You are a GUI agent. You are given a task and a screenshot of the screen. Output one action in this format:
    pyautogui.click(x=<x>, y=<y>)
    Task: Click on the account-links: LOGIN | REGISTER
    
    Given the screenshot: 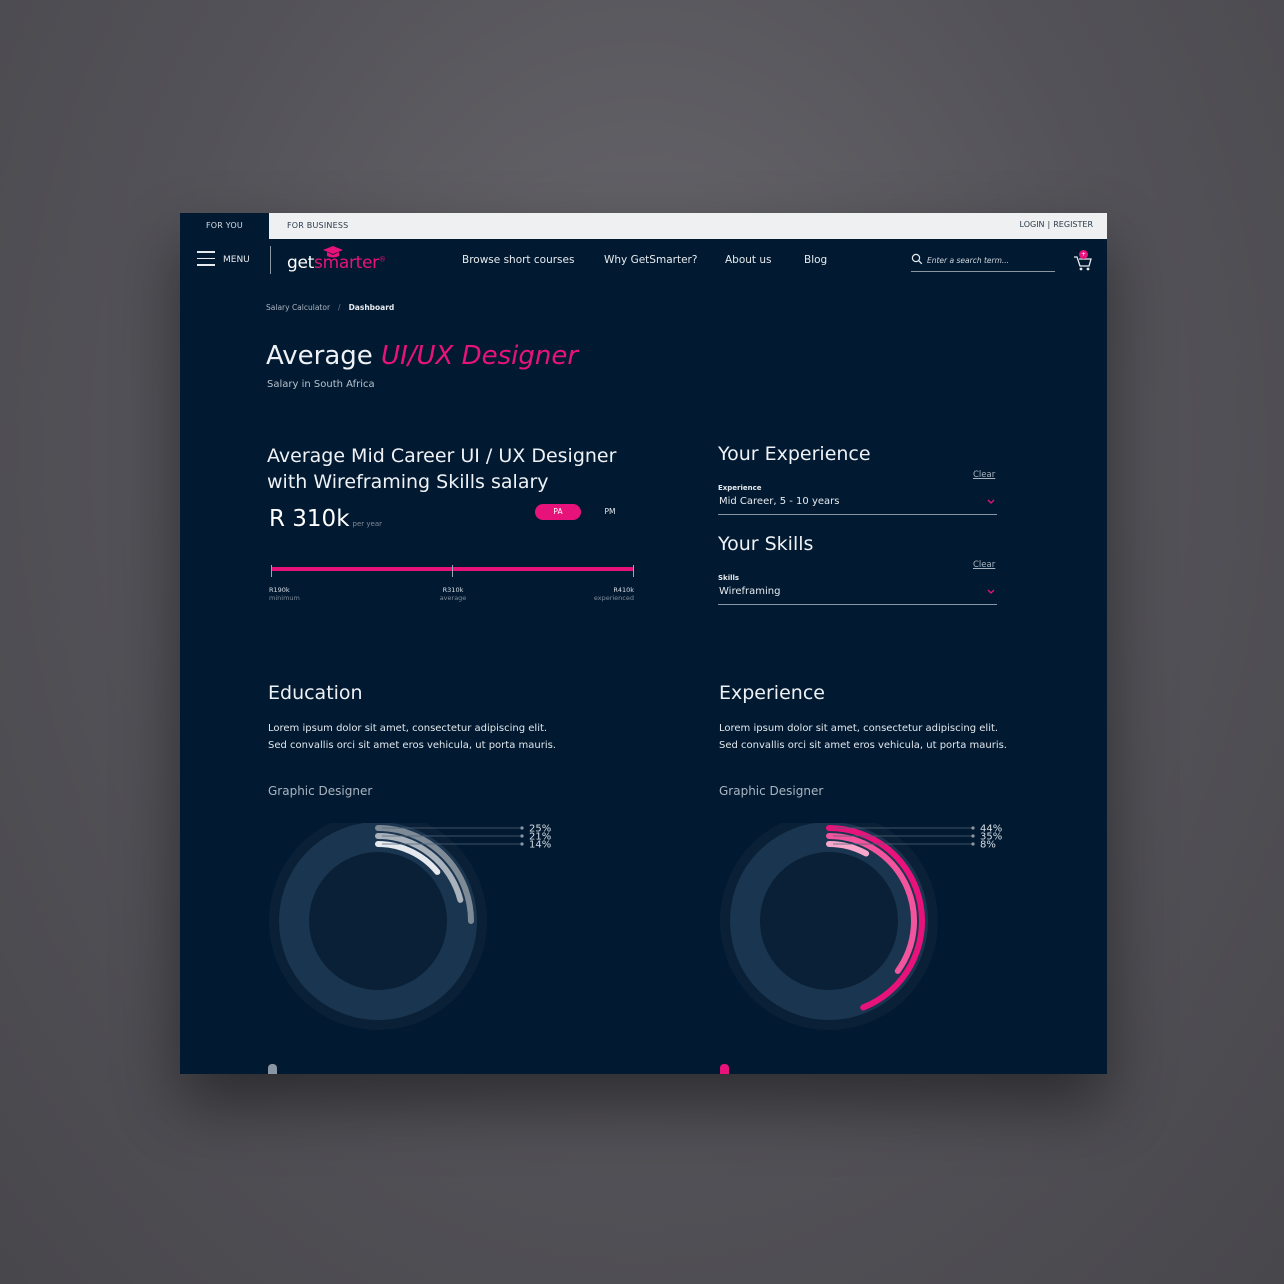 What is the action you would take?
    pyautogui.click(x=1056, y=225)
    